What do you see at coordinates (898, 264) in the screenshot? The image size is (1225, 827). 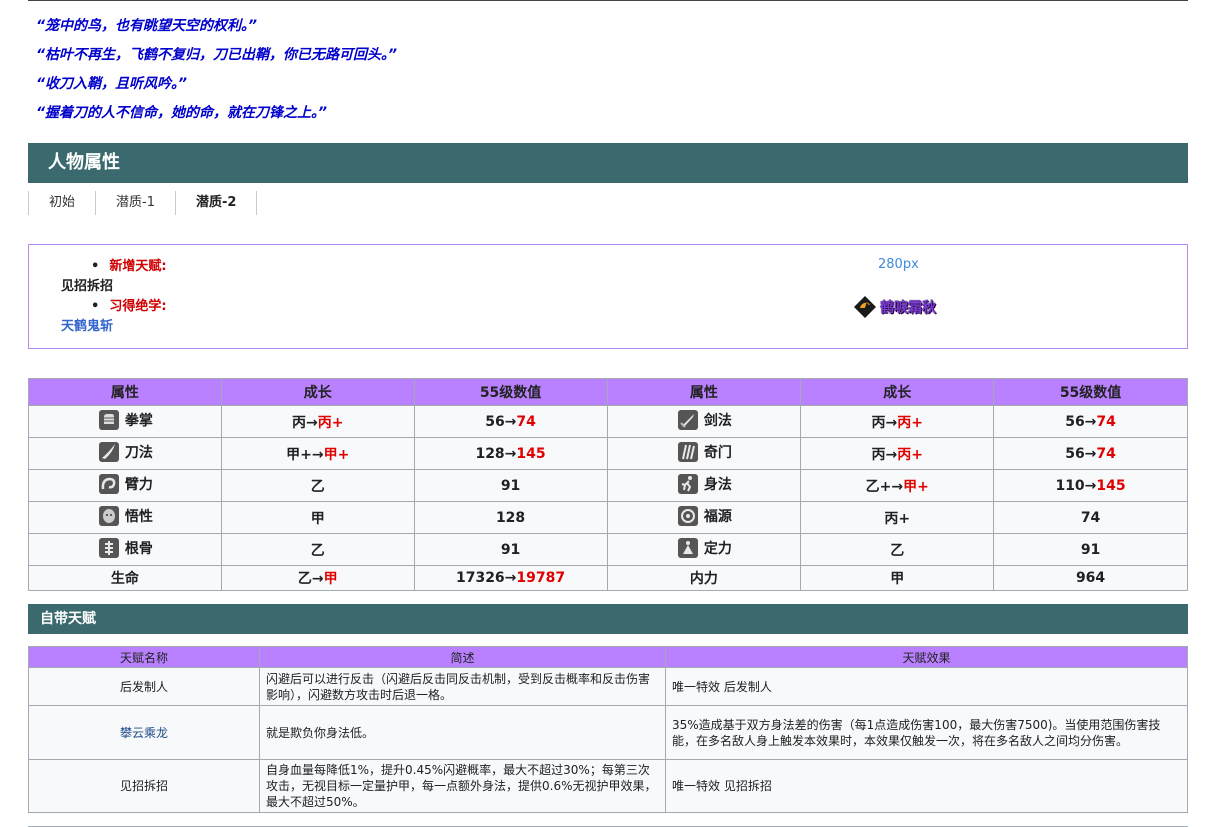 I see `image-size-text: 280px` at bounding box center [898, 264].